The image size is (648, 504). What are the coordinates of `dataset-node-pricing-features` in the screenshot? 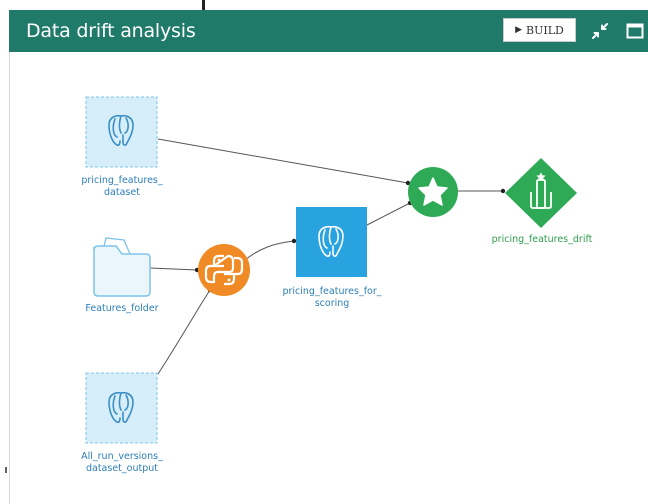 It's located at (121, 132).